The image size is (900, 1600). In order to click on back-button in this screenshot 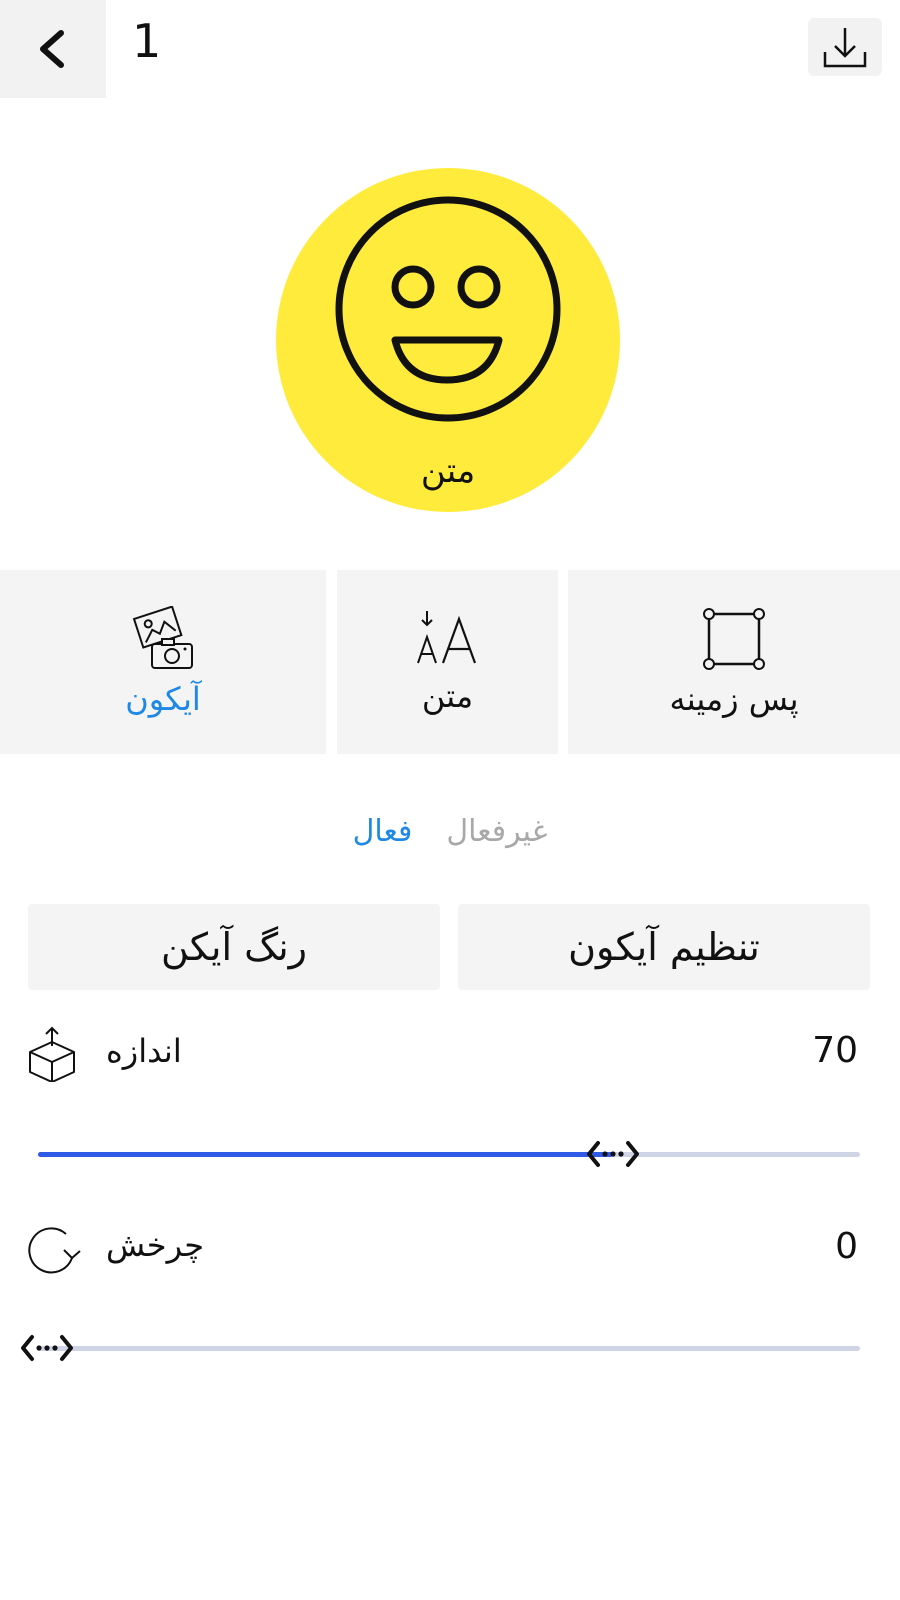, I will do `click(53, 49)`.